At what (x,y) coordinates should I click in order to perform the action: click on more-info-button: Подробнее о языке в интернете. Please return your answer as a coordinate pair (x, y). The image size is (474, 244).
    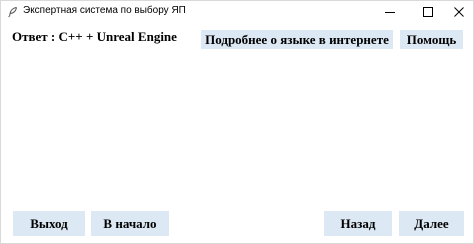
    Looking at the image, I should click on (297, 39).